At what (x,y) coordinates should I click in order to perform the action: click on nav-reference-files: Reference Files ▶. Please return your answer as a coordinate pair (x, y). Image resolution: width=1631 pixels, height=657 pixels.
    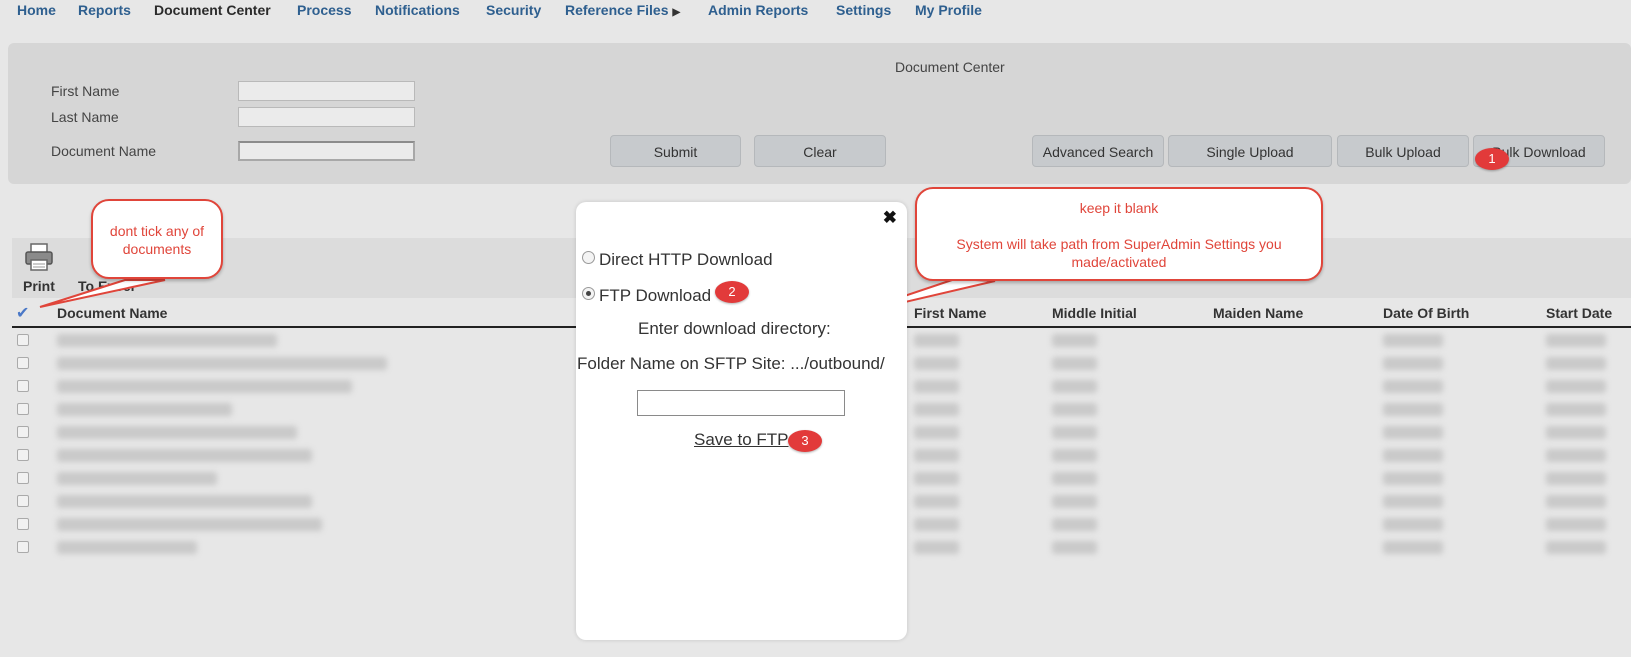
    Looking at the image, I should click on (622, 10).